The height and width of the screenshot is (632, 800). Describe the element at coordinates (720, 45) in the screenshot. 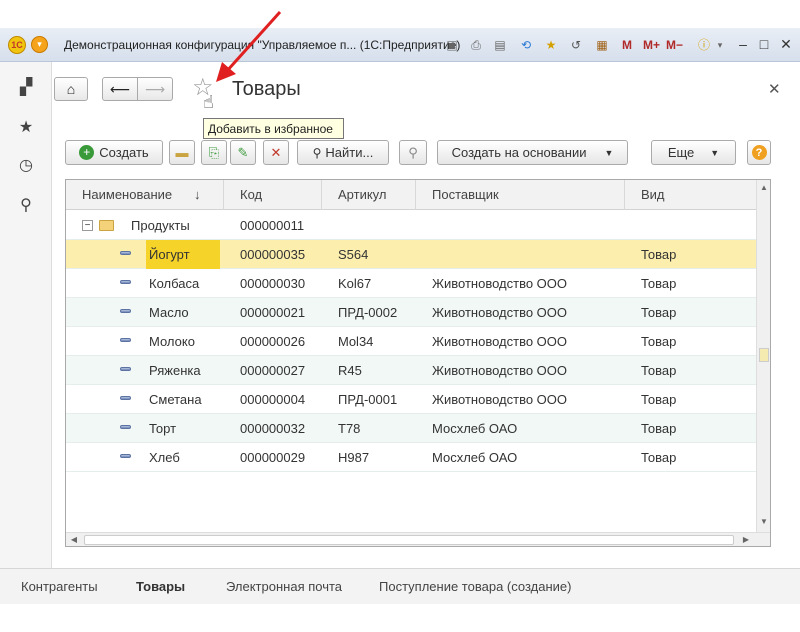

I see `dropdown-arrow-icon: ▾` at that location.